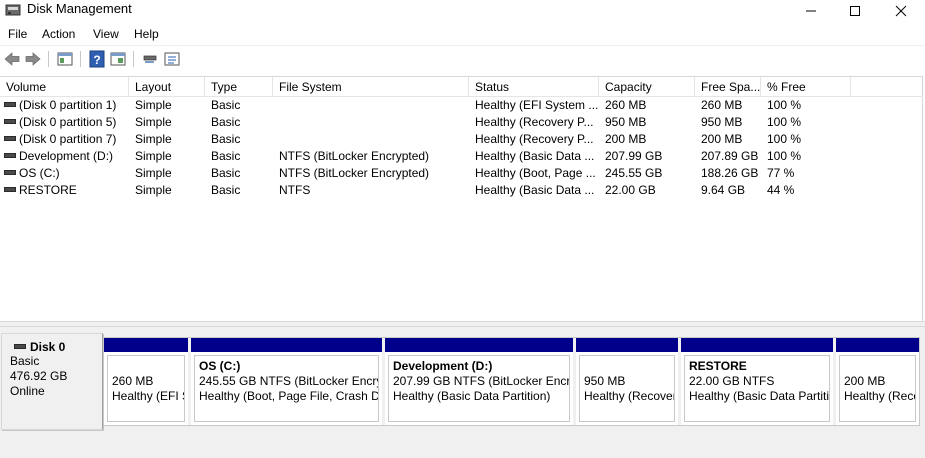  What do you see at coordinates (371, 87) in the screenshot?
I see `column-header-file-system: File System` at bounding box center [371, 87].